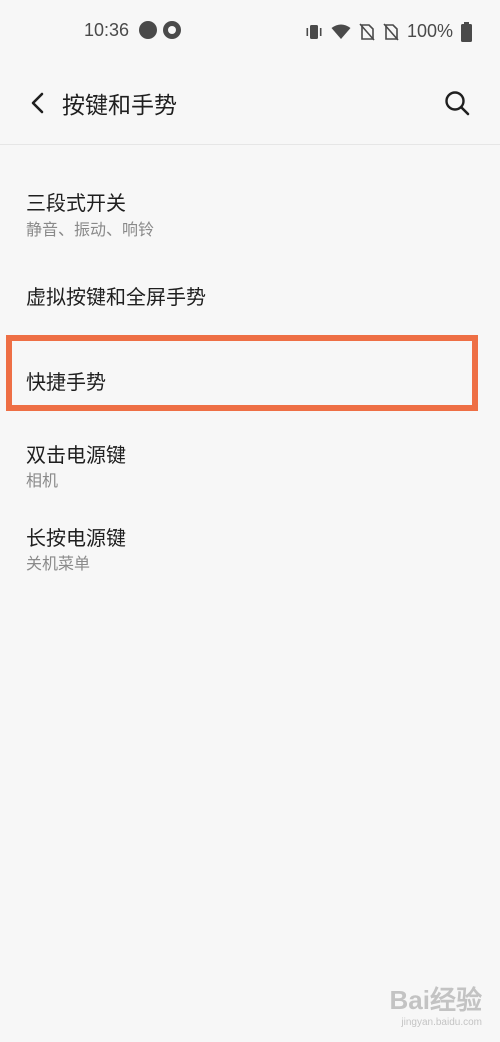 The image size is (500, 1042). What do you see at coordinates (116, 297) in the screenshot?
I see `item-title: 虚拟按键和全屏手势` at bounding box center [116, 297].